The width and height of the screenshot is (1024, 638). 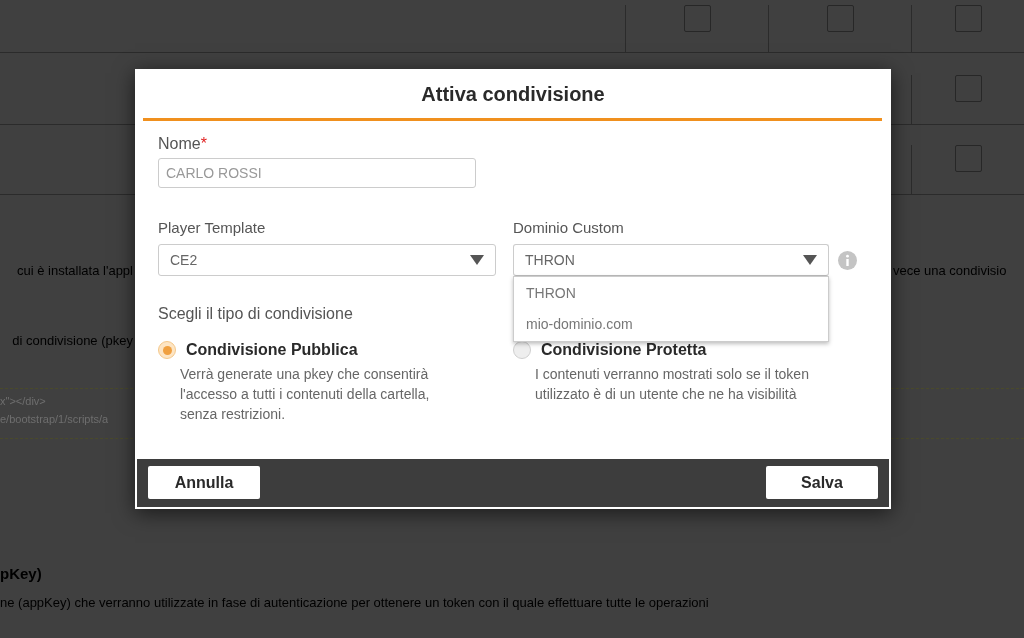 I want to click on radio-button, so click(x=167, y=350).